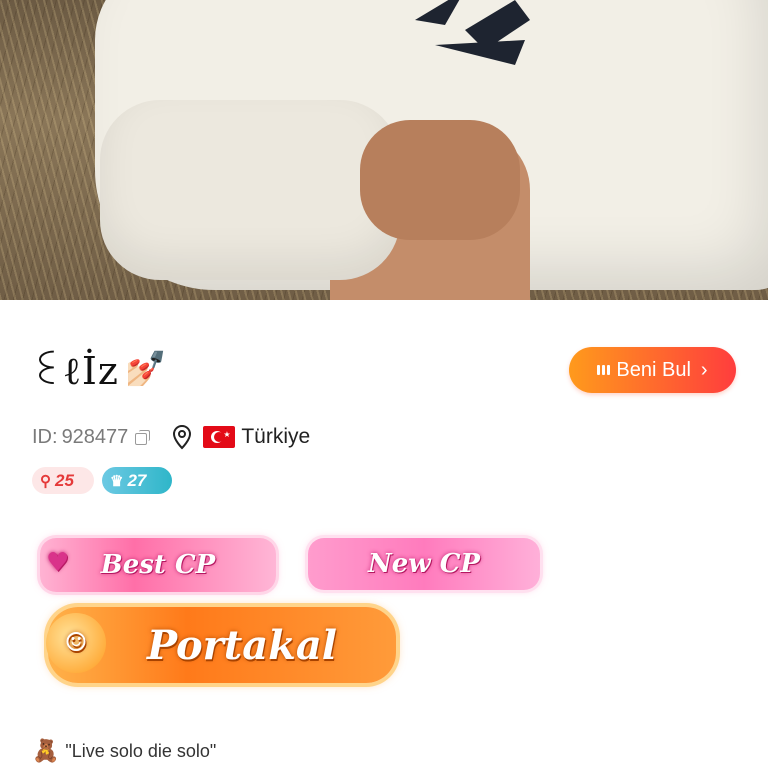 Image resolution: width=768 pixels, height=768 pixels. I want to click on heart-icon: ♥, so click(58, 563).